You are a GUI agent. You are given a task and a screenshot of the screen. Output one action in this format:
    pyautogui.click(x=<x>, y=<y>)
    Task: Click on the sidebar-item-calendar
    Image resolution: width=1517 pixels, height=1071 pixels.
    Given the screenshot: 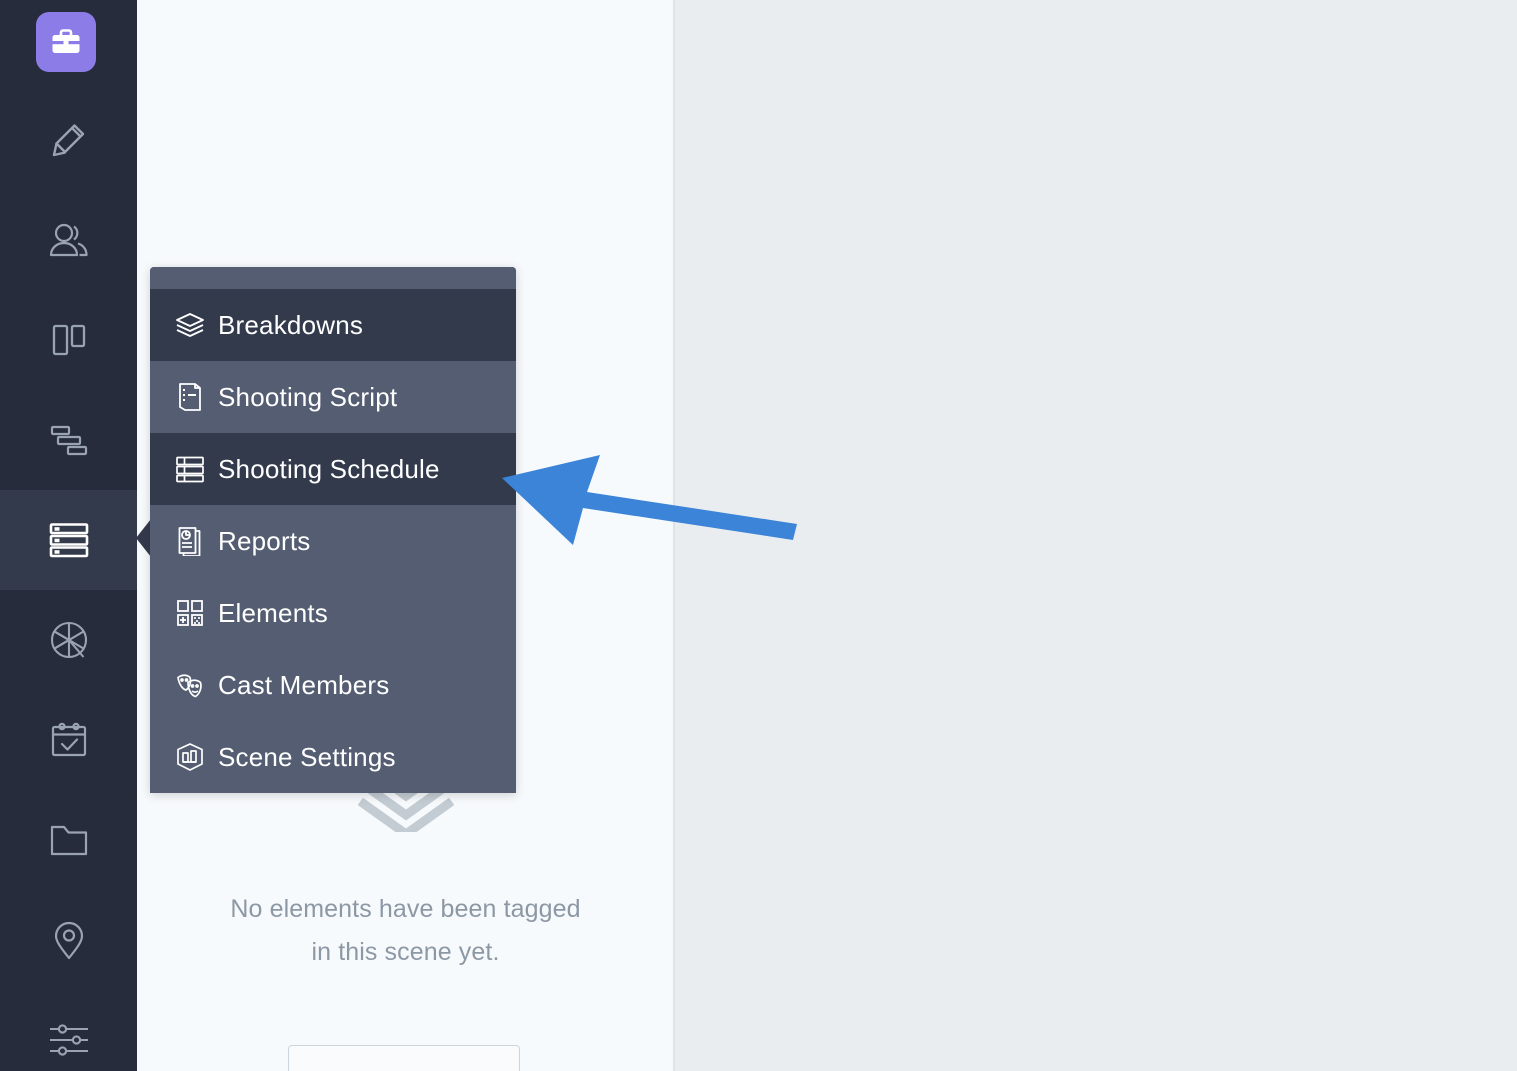 What is the action you would take?
    pyautogui.click(x=68, y=740)
    